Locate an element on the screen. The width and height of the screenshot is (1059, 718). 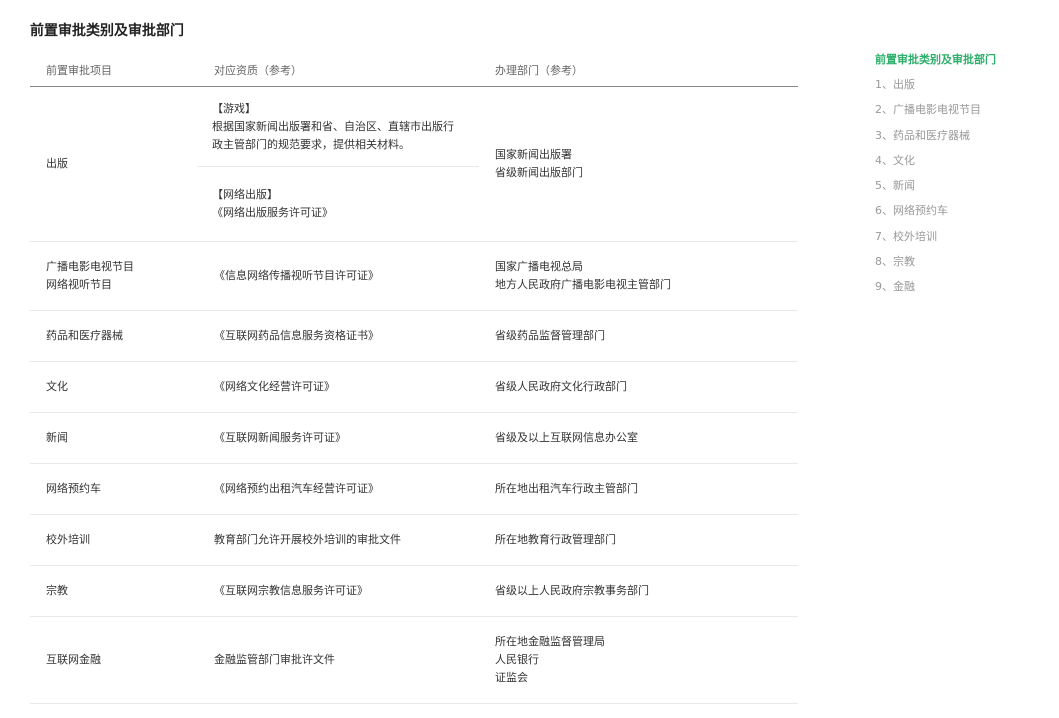
toc-item-publishing: 1、出版 is located at coordinates (960, 88).